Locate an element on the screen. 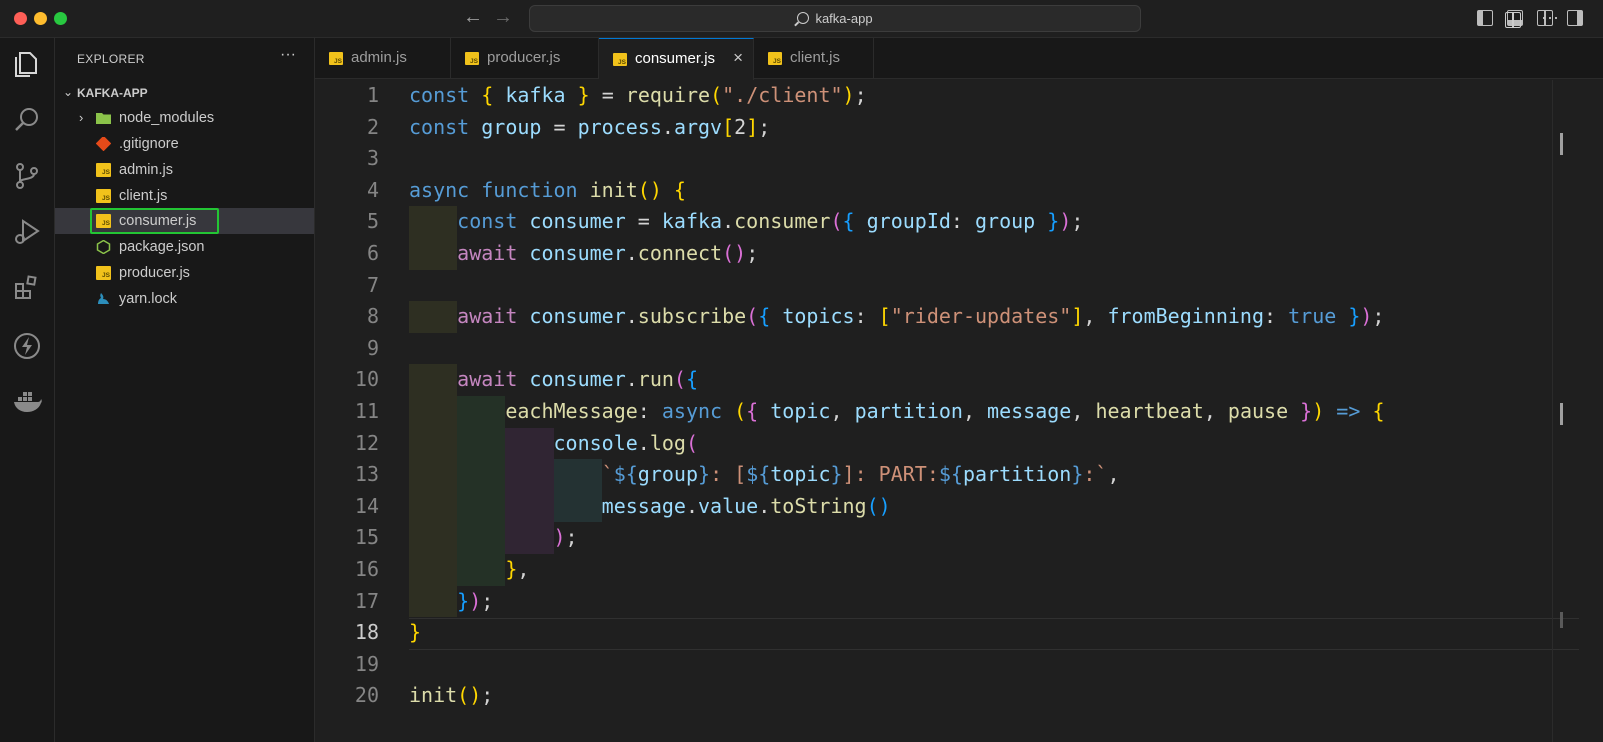 The width and height of the screenshot is (1603, 742). chevron-right-icon: › is located at coordinates (81, 117).